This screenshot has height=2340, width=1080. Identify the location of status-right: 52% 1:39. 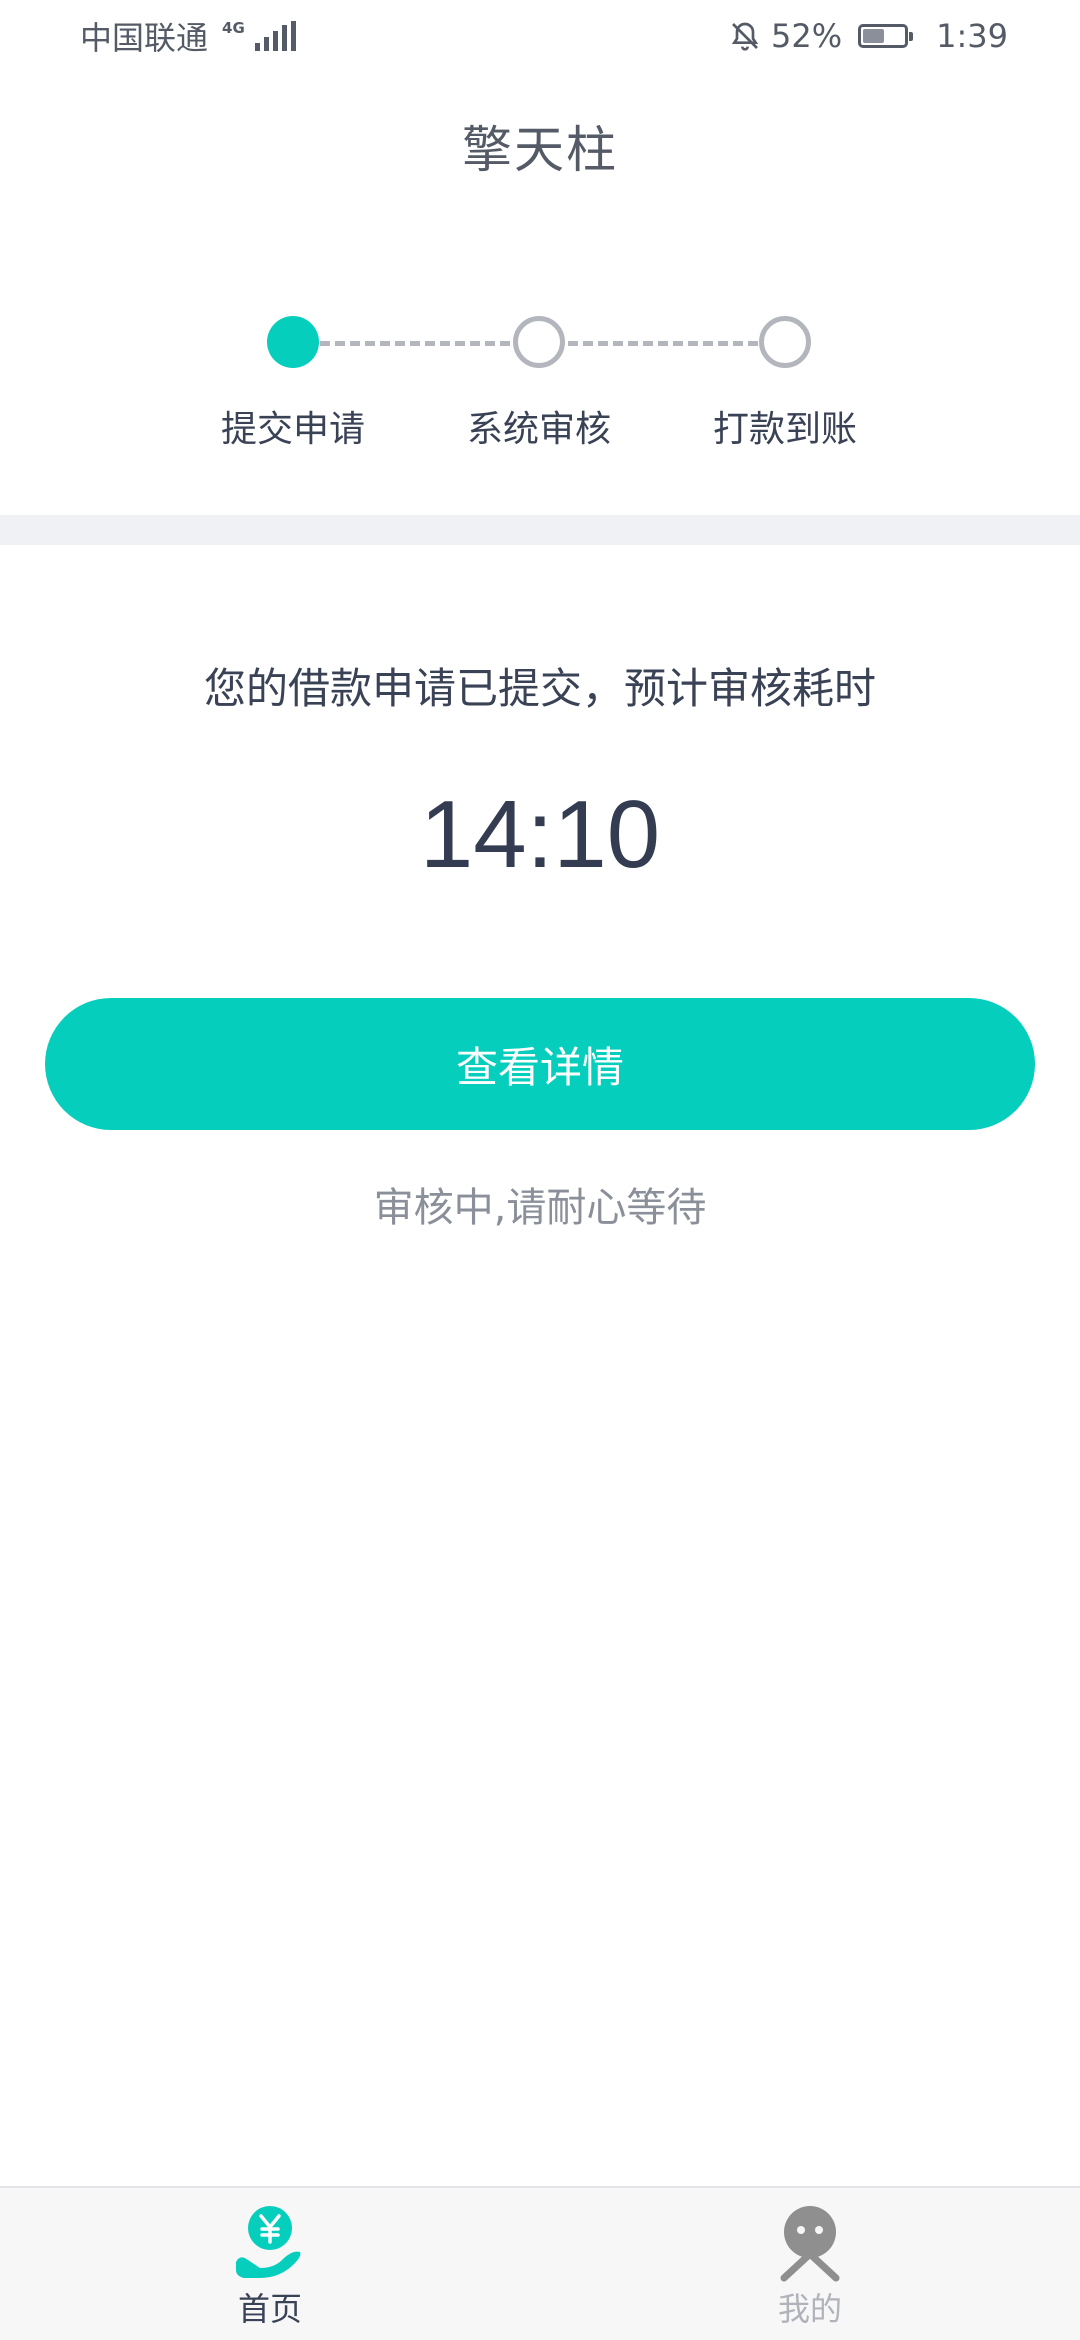
(868, 36).